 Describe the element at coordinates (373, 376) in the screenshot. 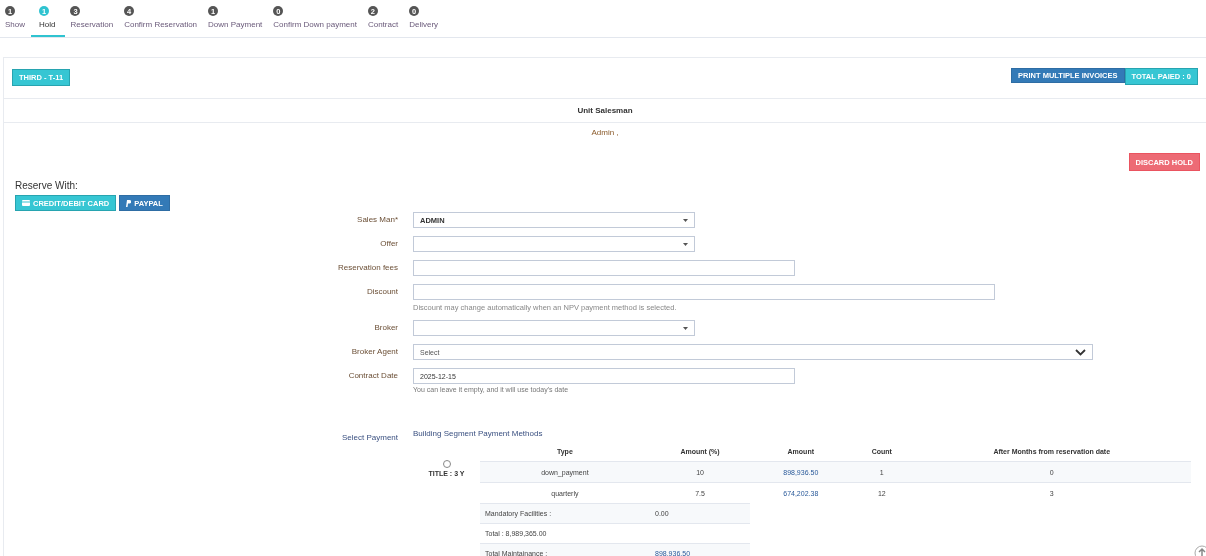

I see `field-label: Contract Date` at that location.